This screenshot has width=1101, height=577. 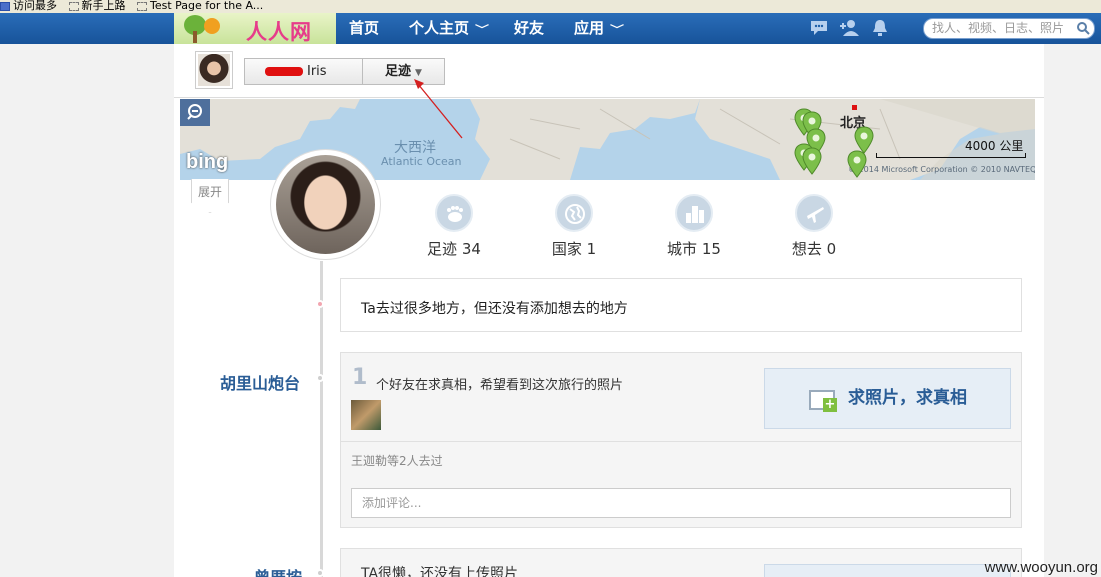 What do you see at coordinates (694, 213) in the screenshot?
I see `city-icon` at bounding box center [694, 213].